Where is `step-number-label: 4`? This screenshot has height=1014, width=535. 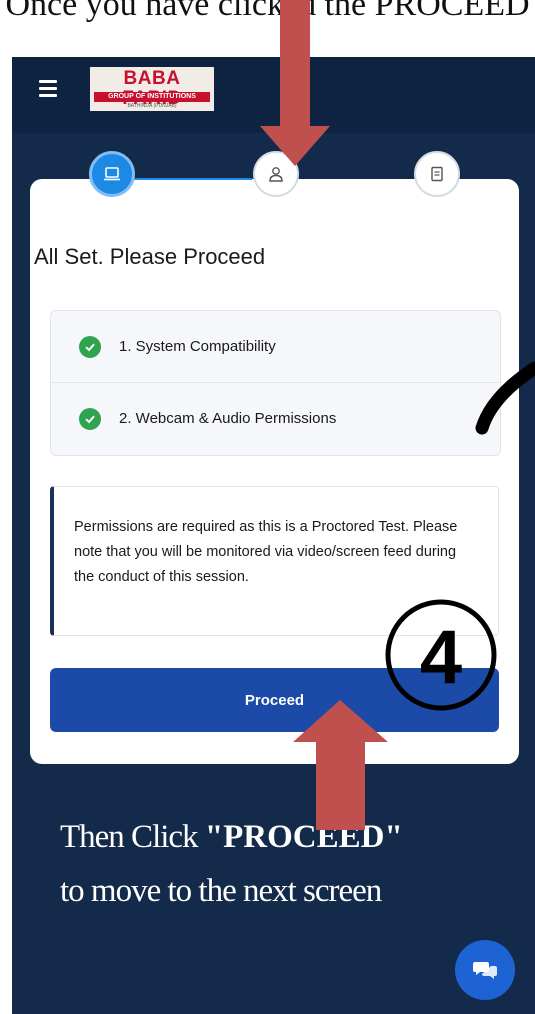
step-number-label: 4 is located at coordinates (441, 657).